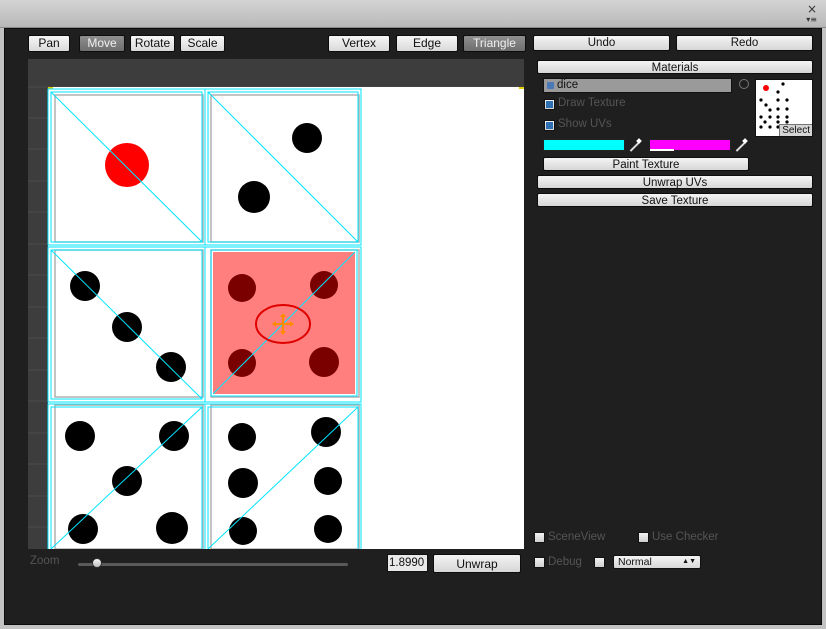  I want to click on redo-button: Redo, so click(744, 43).